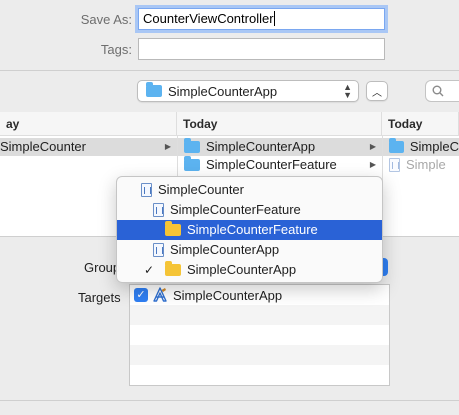 The height and width of the screenshot is (415, 459). I want to click on save-as-label: Save As:, so click(106, 19).